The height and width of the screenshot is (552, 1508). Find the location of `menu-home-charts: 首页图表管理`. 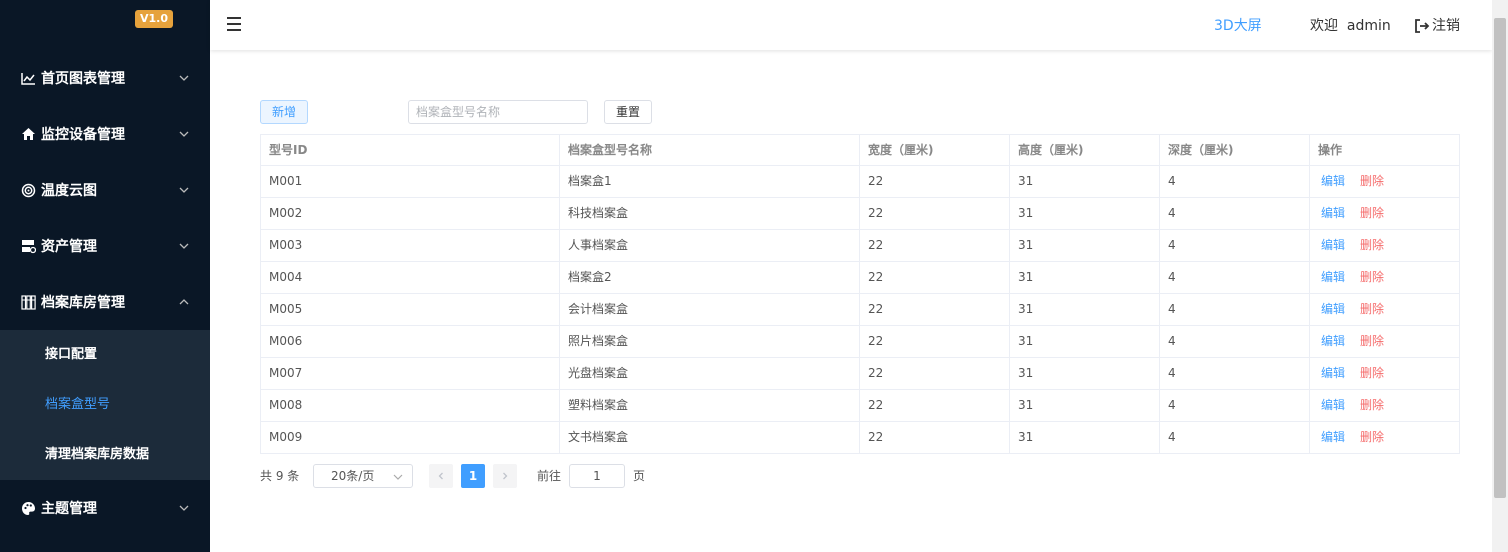

menu-home-charts: 首页图表管理 is located at coordinates (105, 78).